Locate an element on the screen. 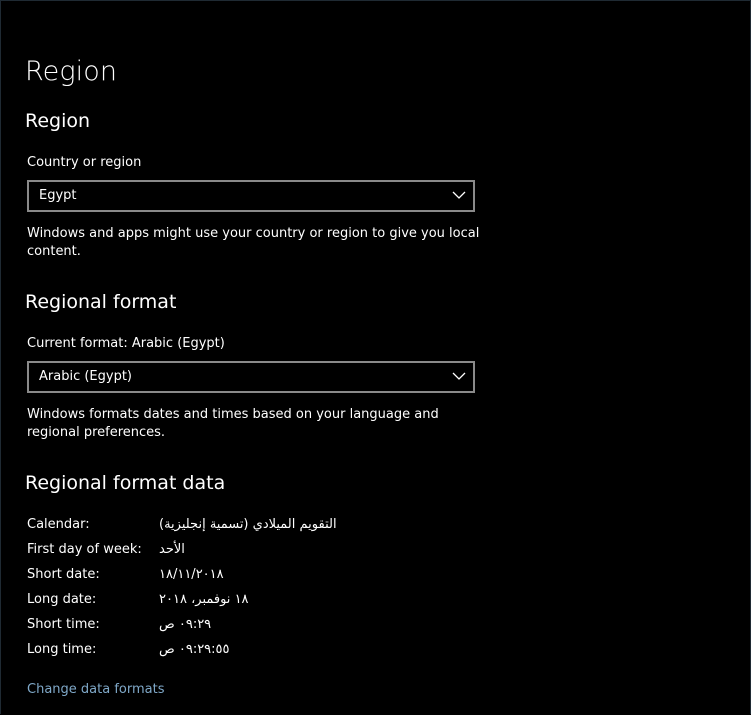 The height and width of the screenshot is (715, 751). format-data-value: التقويم الميلادي (تسمية إنجليزية) is located at coordinates (248, 524).